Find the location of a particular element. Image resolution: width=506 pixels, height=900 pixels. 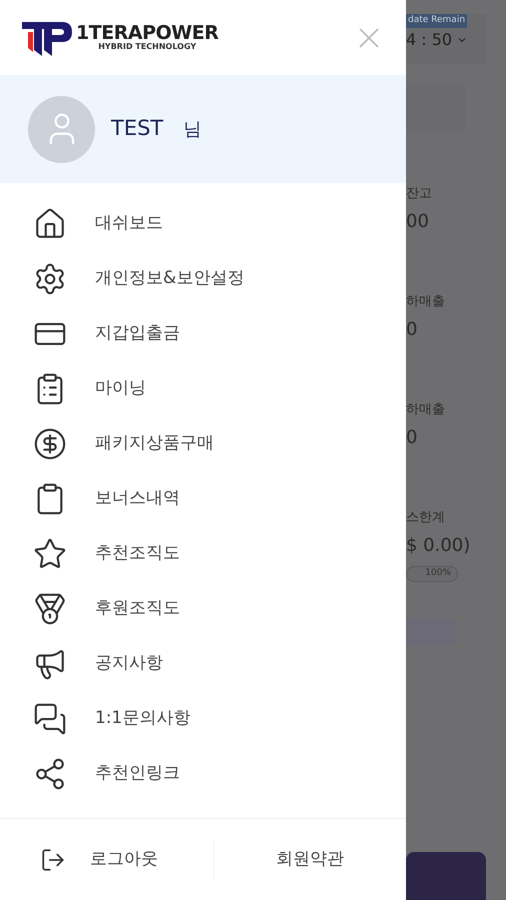

menu-item: 마이닝 is located at coordinates (203, 388).